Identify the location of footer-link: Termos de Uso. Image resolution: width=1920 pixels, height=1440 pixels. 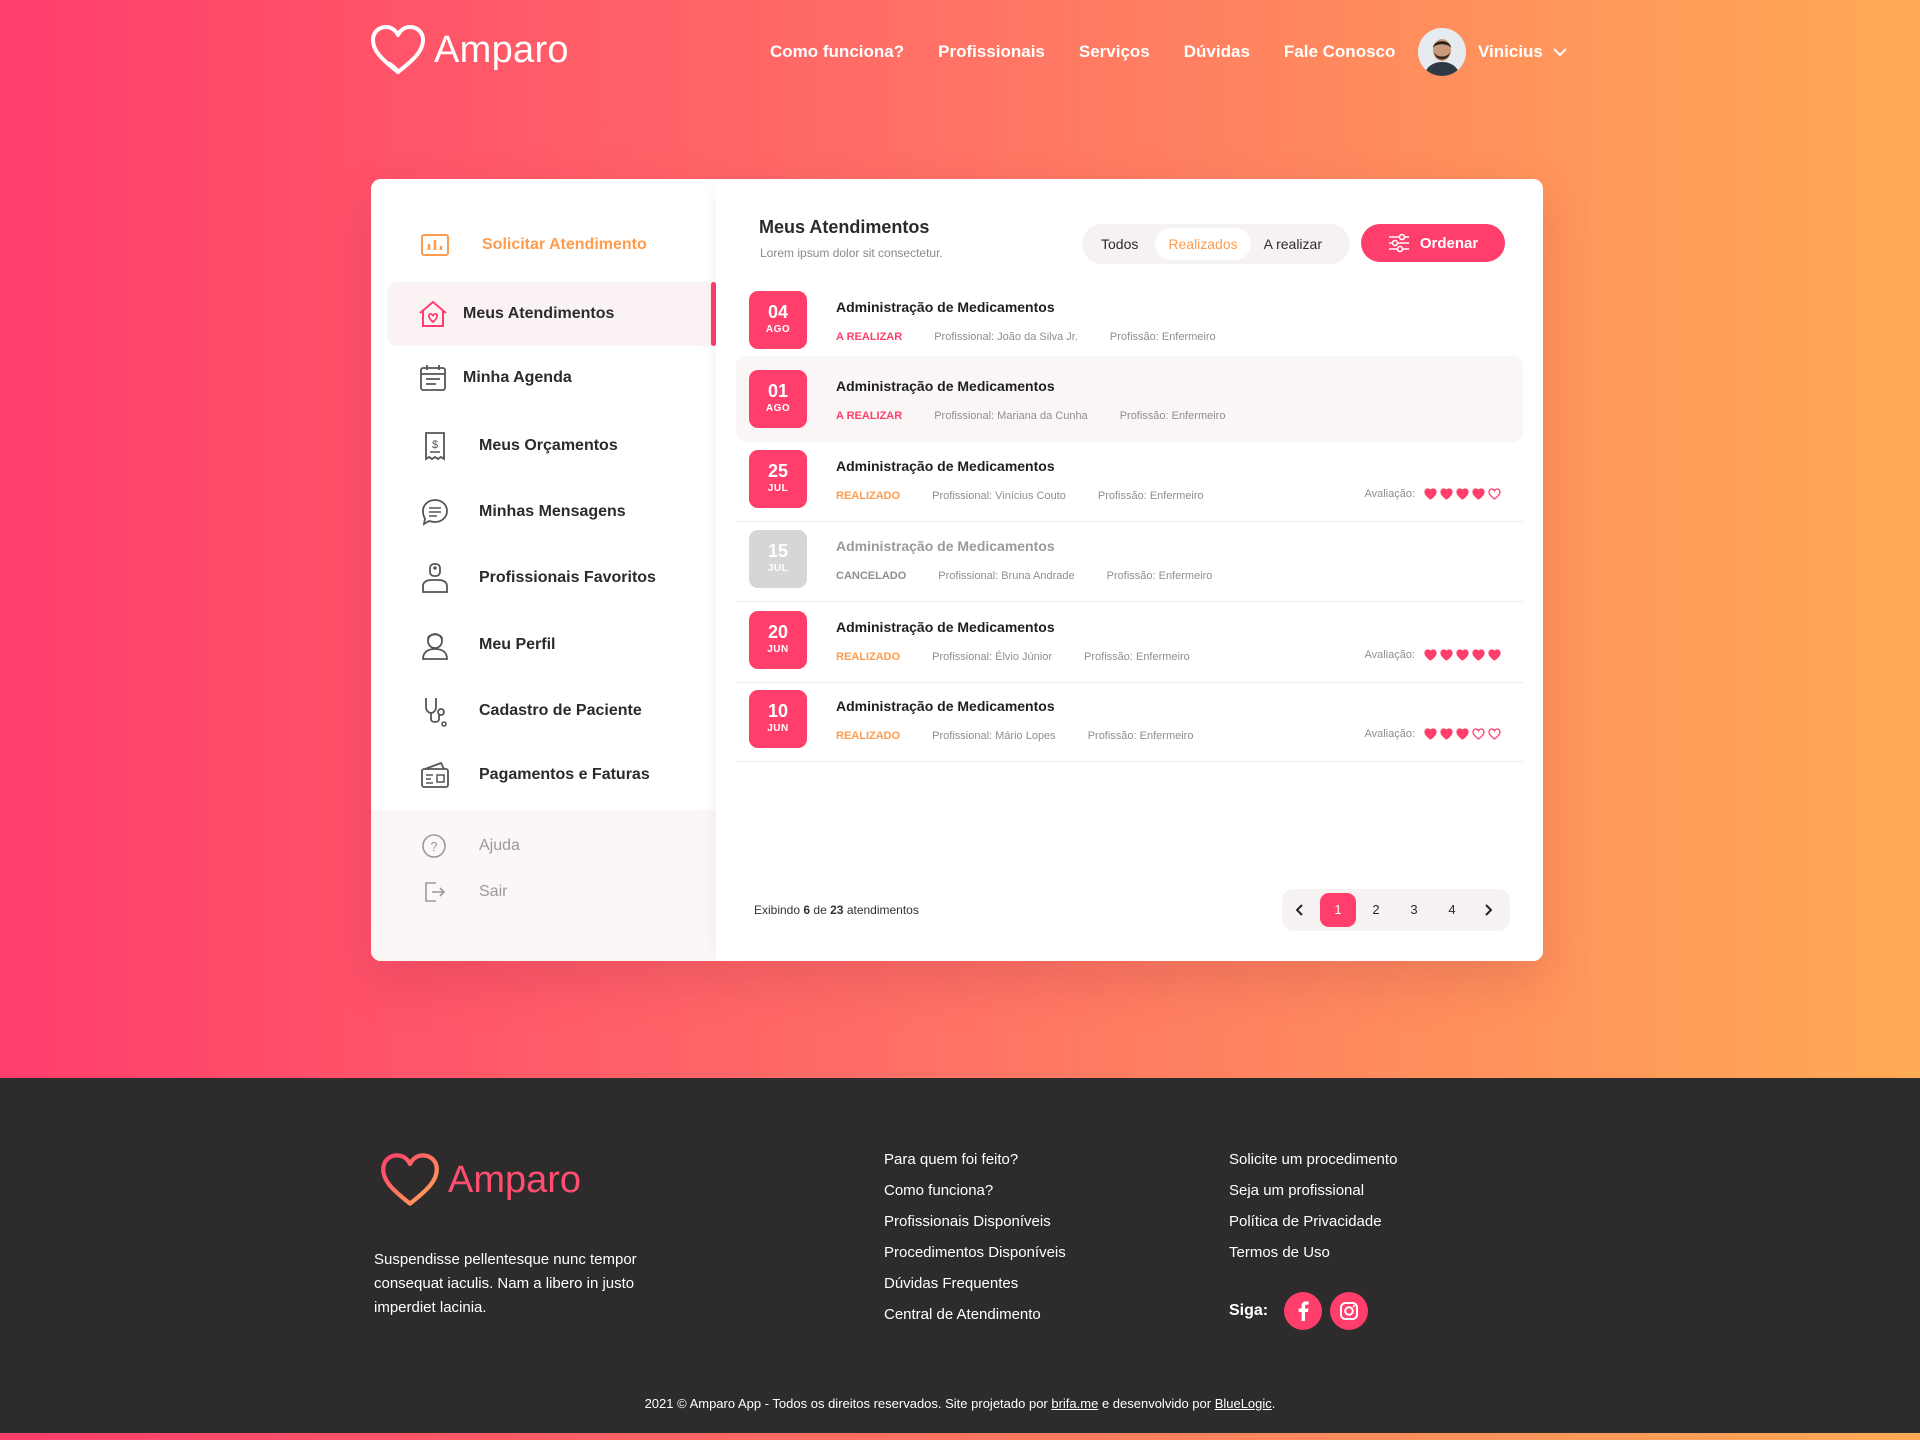
(1313, 1252).